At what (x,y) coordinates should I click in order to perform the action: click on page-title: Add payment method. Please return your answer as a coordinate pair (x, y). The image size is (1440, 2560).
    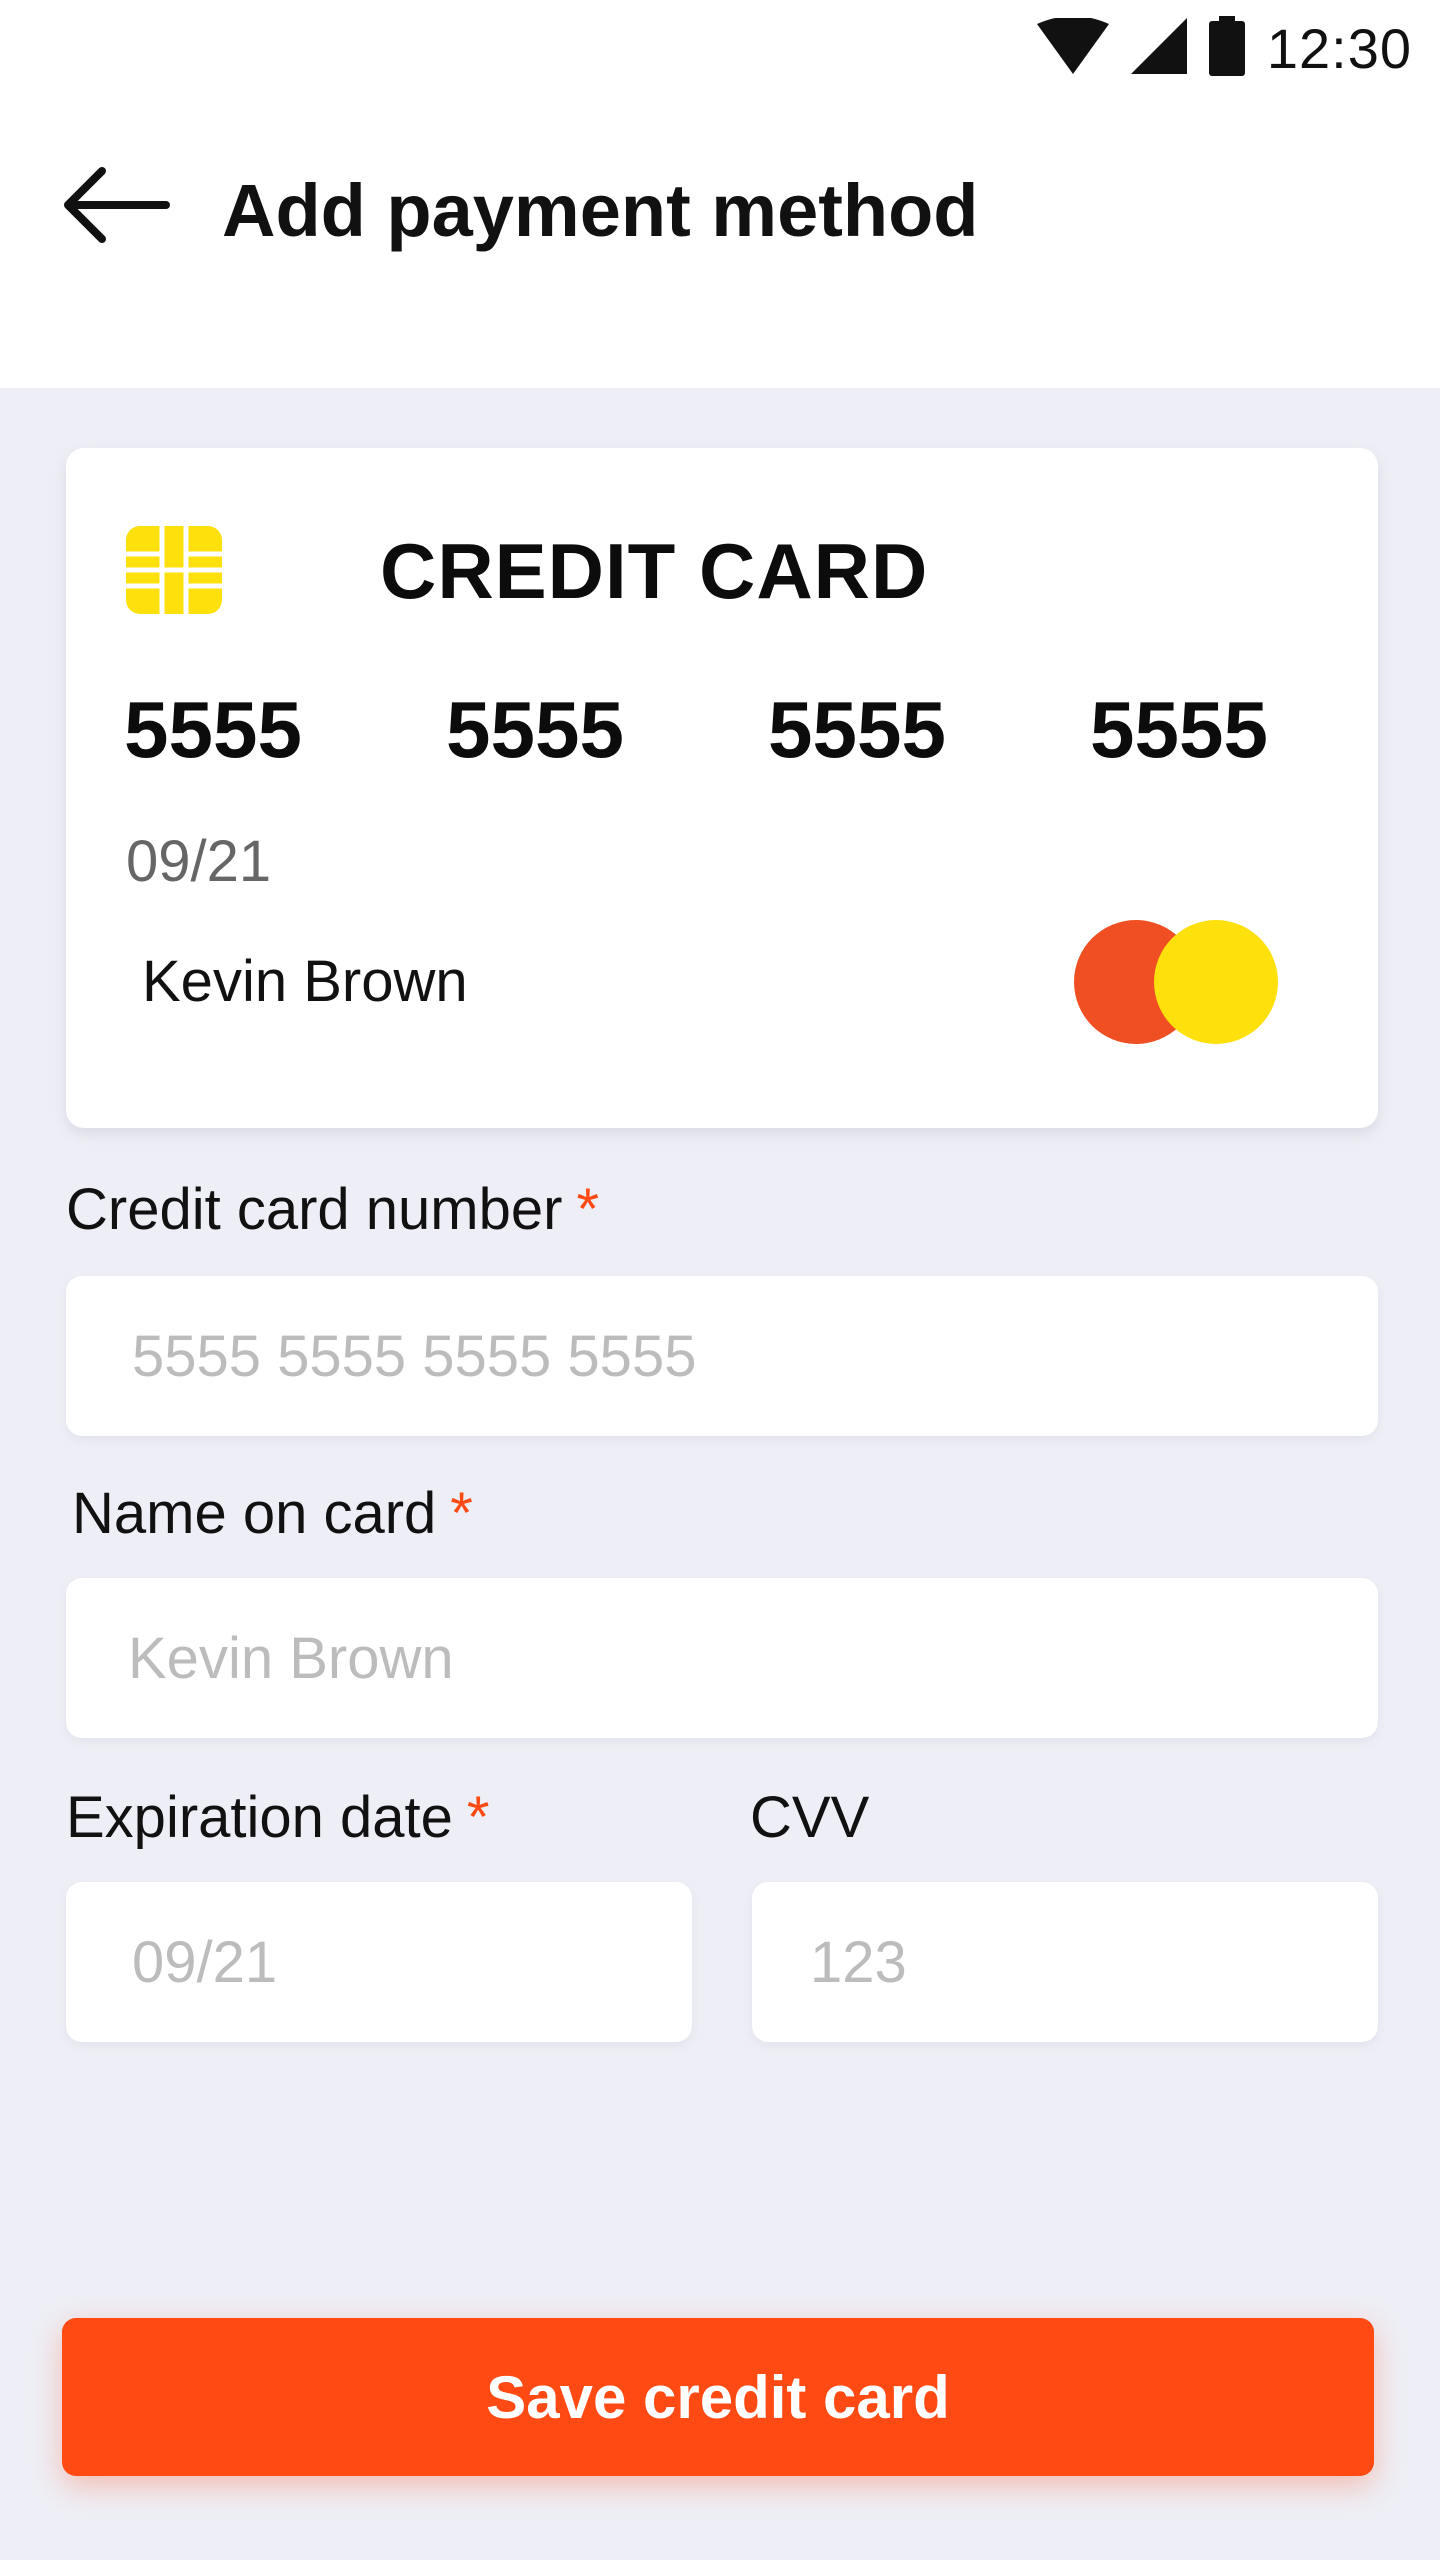
    Looking at the image, I should click on (600, 210).